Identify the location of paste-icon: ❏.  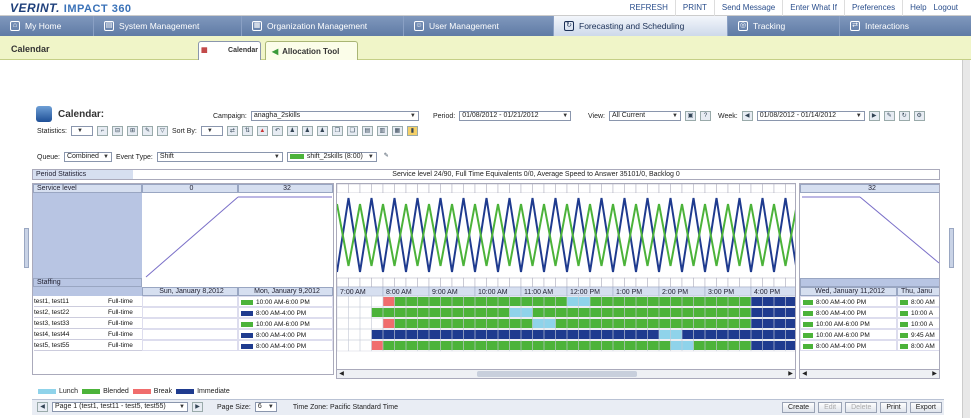
(352, 131).